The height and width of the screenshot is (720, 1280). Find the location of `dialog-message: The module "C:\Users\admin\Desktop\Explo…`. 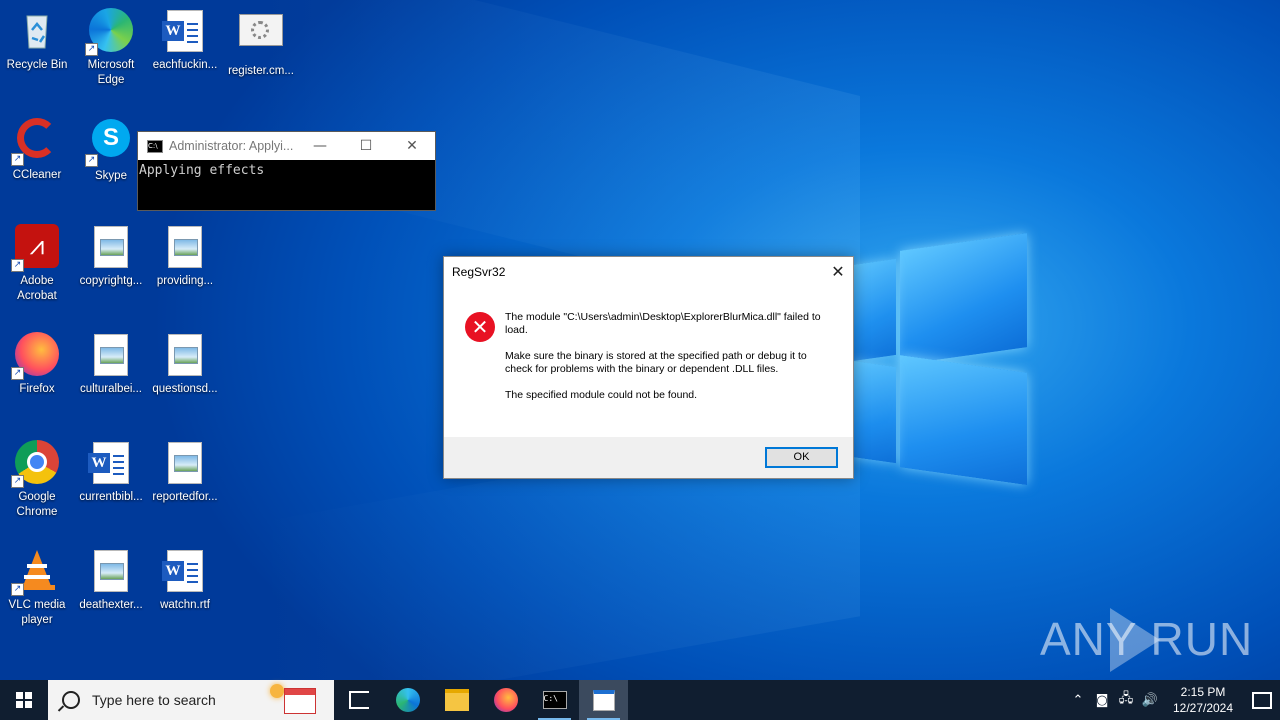

dialog-message: The module "C:\Users\admin\Desktop\Explo… is located at coordinates (665, 363).